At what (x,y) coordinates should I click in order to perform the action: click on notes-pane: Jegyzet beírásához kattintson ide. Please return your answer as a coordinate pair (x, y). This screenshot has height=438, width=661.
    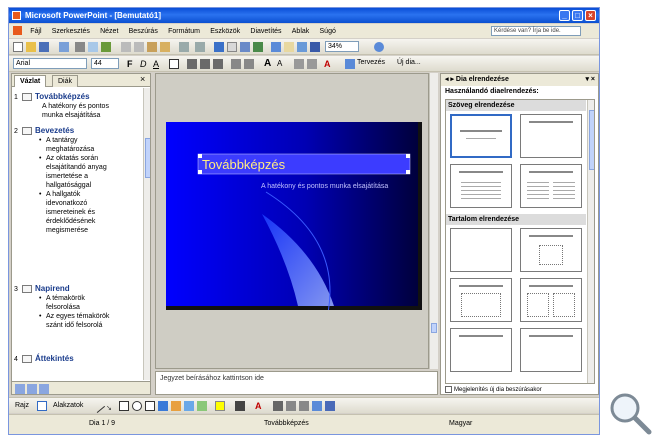
    Looking at the image, I should click on (296, 383).